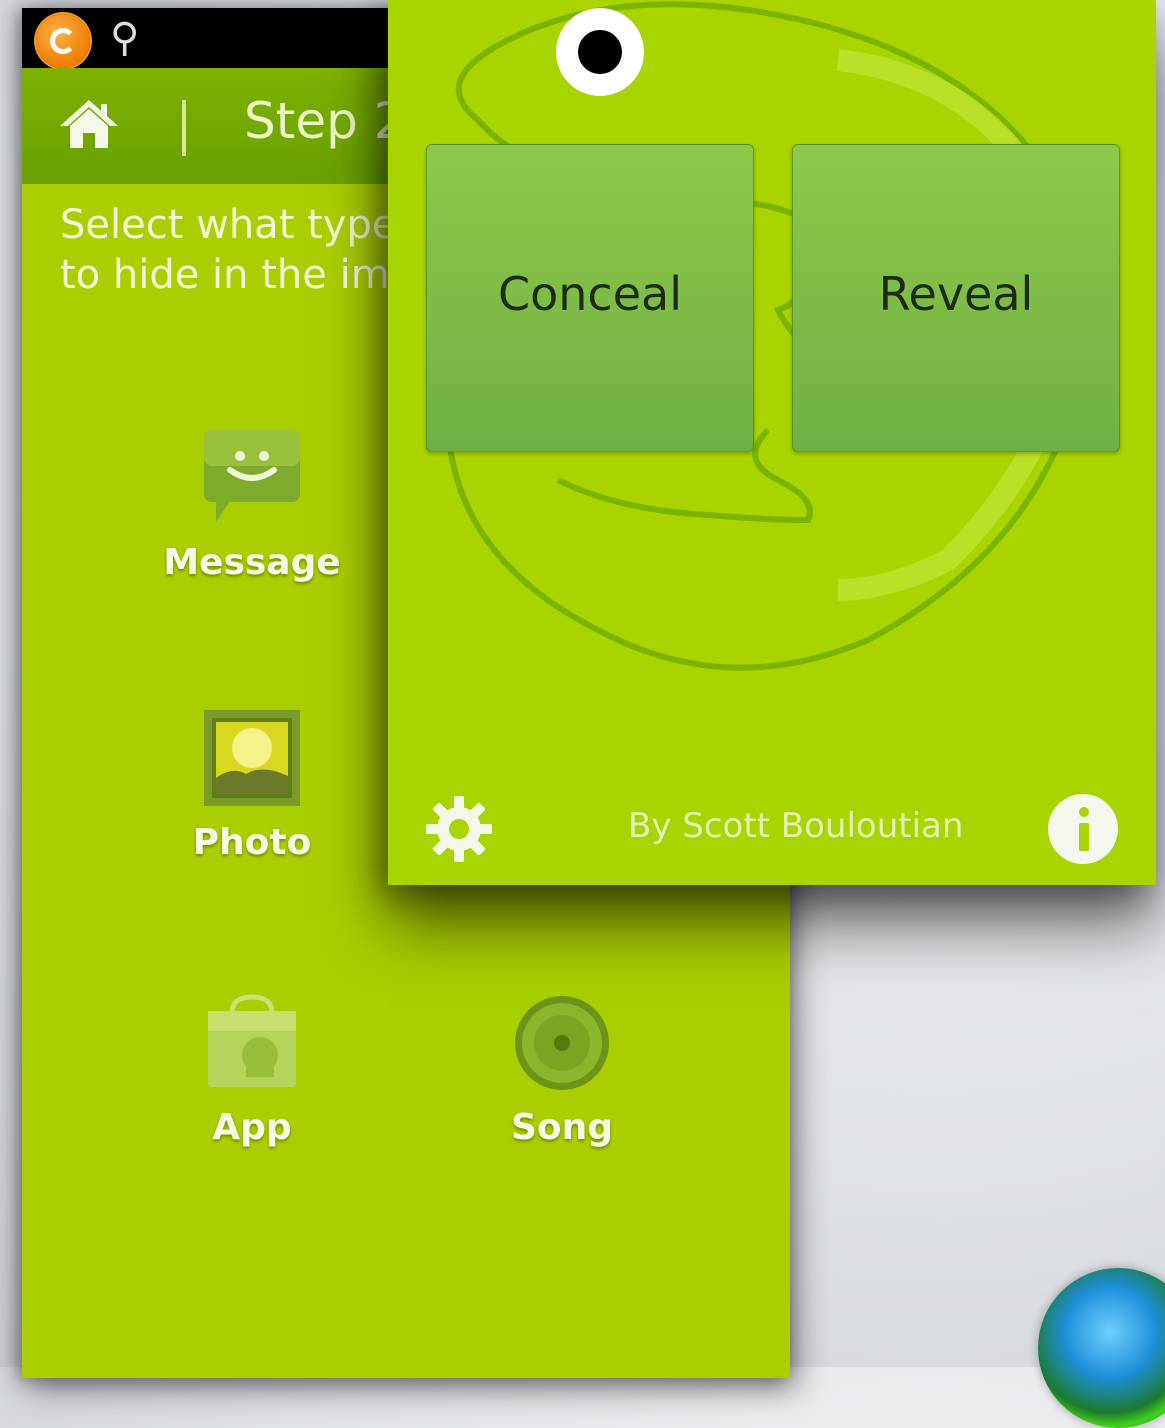  What do you see at coordinates (590, 294) in the screenshot?
I see `conceal-label: Conceal` at bounding box center [590, 294].